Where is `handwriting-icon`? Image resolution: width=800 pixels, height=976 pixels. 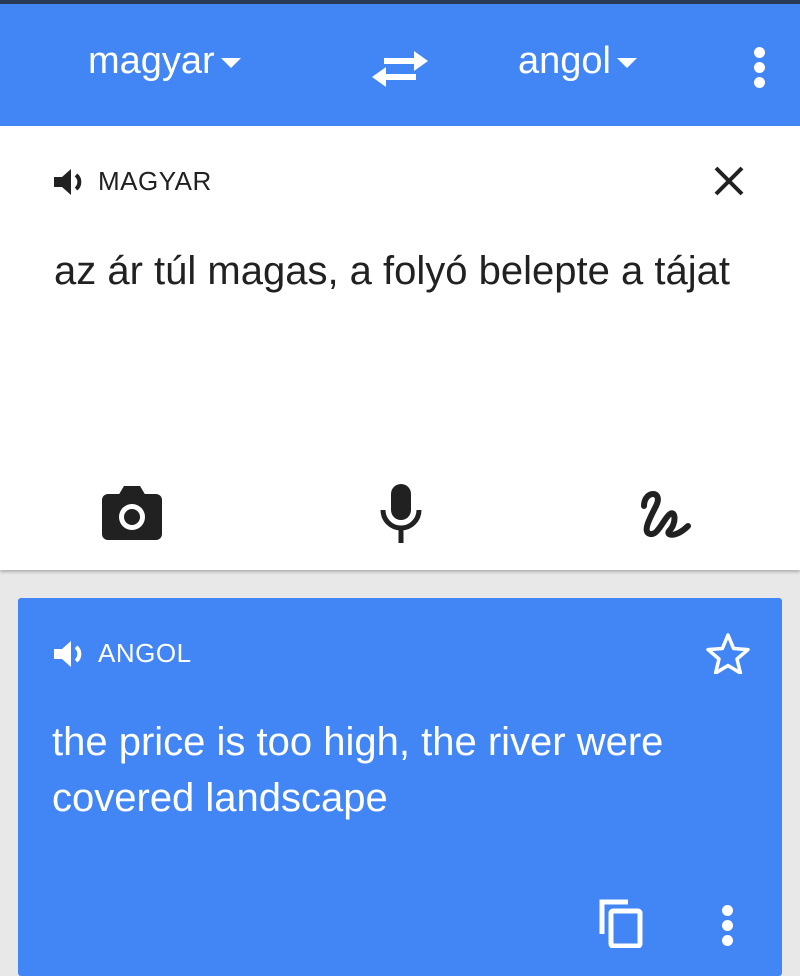
handwriting-icon is located at coordinates (666, 513).